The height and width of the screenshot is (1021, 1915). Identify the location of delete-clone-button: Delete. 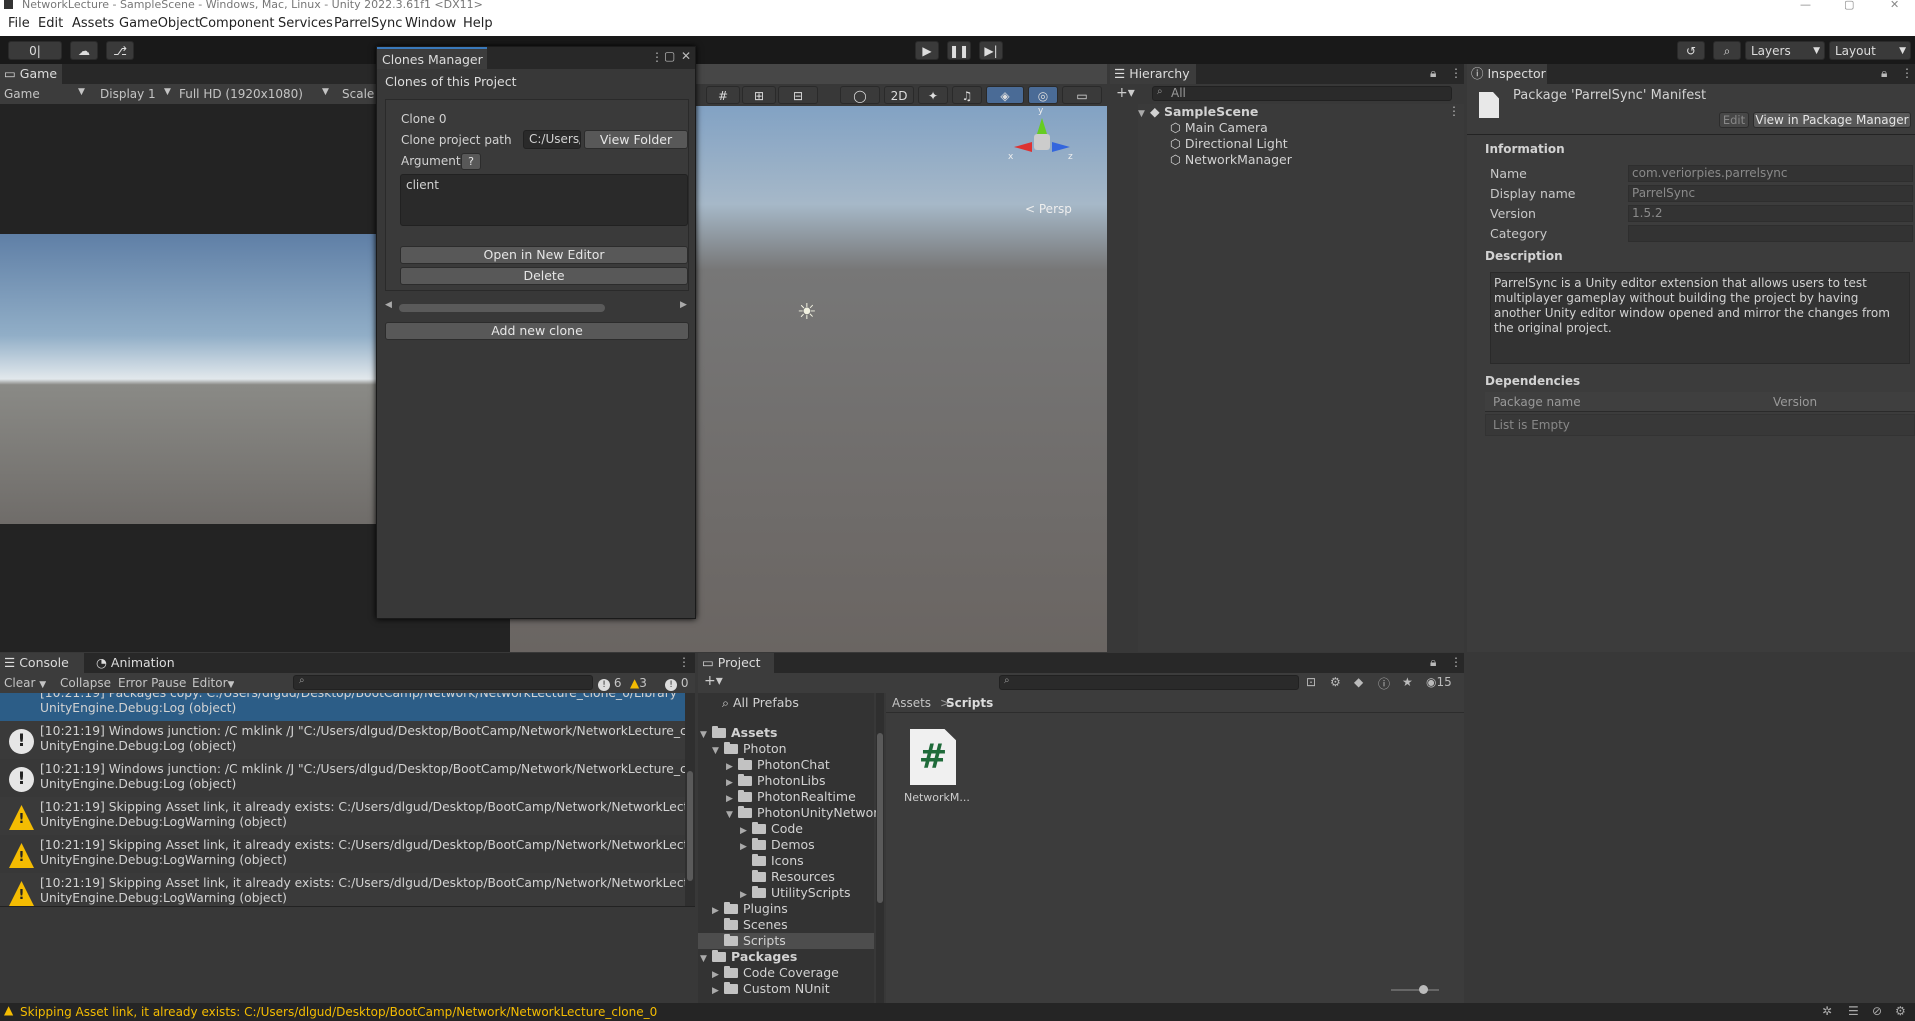
(544, 276).